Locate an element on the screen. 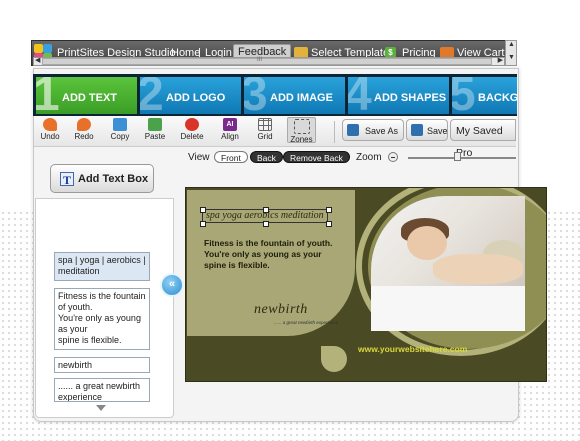  tab-label: ADD TEXT is located at coordinates (89, 98).